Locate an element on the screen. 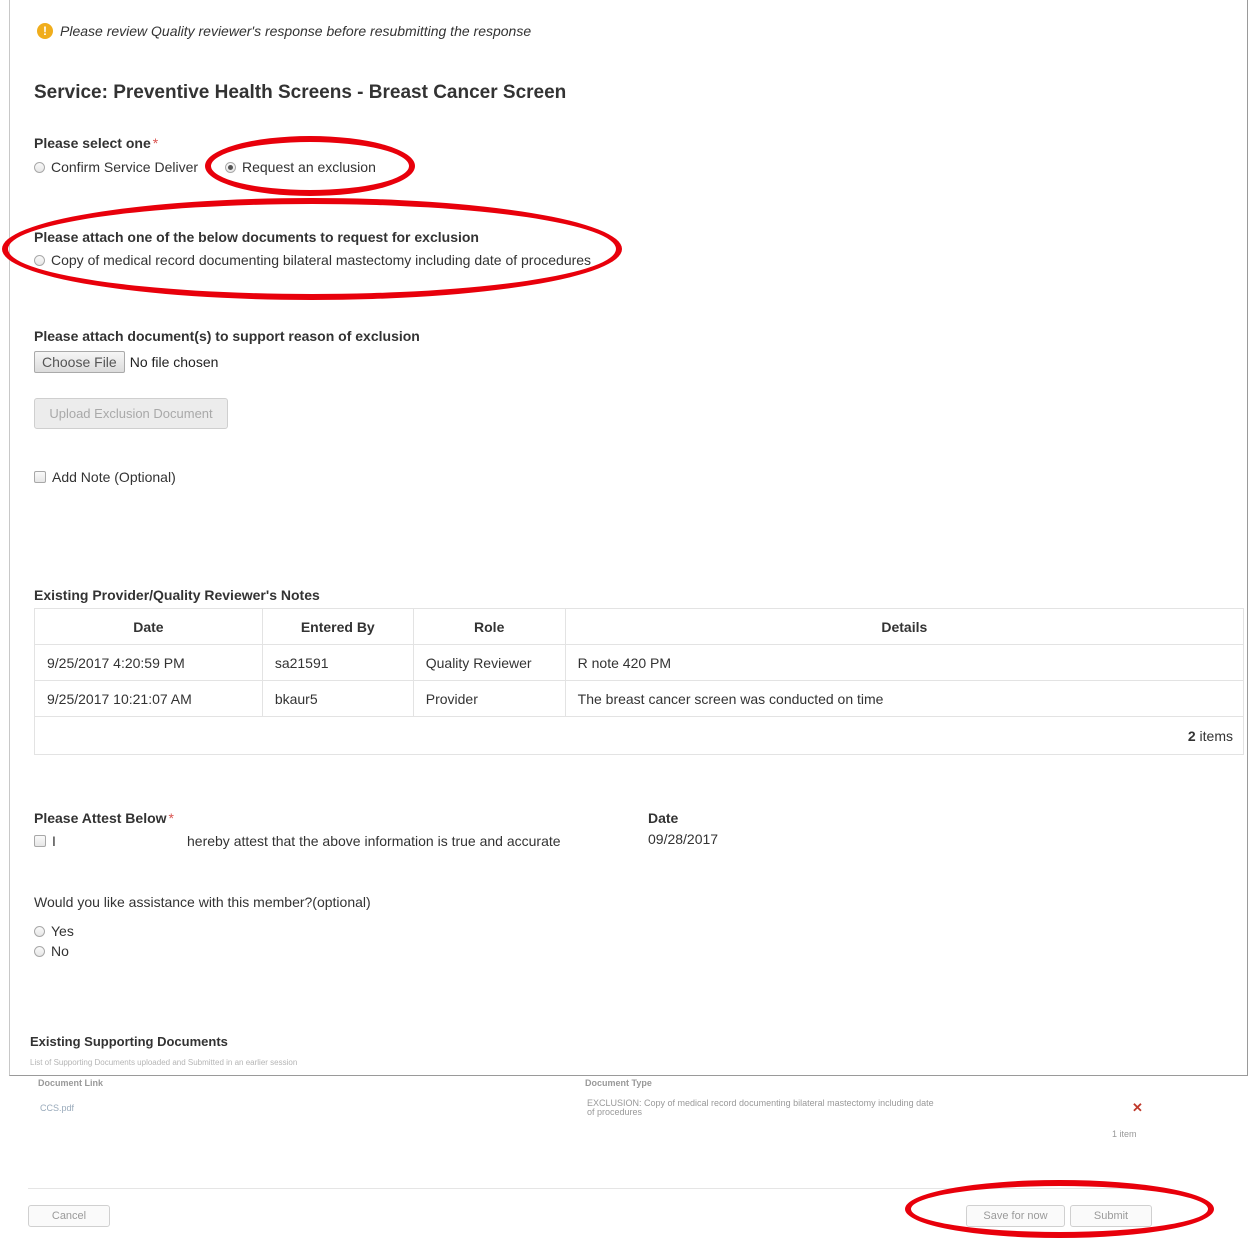 The image size is (1248, 1238). supporting-docs-title: Existing Supporting Documents is located at coordinates (129, 1041).